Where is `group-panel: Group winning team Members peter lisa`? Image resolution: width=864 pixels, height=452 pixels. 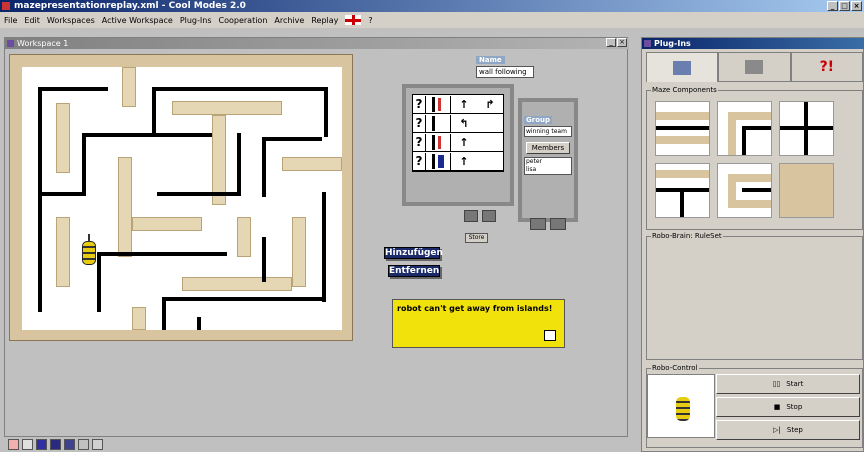 group-panel: Group winning team Members peter lisa is located at coordinates (548, 160).